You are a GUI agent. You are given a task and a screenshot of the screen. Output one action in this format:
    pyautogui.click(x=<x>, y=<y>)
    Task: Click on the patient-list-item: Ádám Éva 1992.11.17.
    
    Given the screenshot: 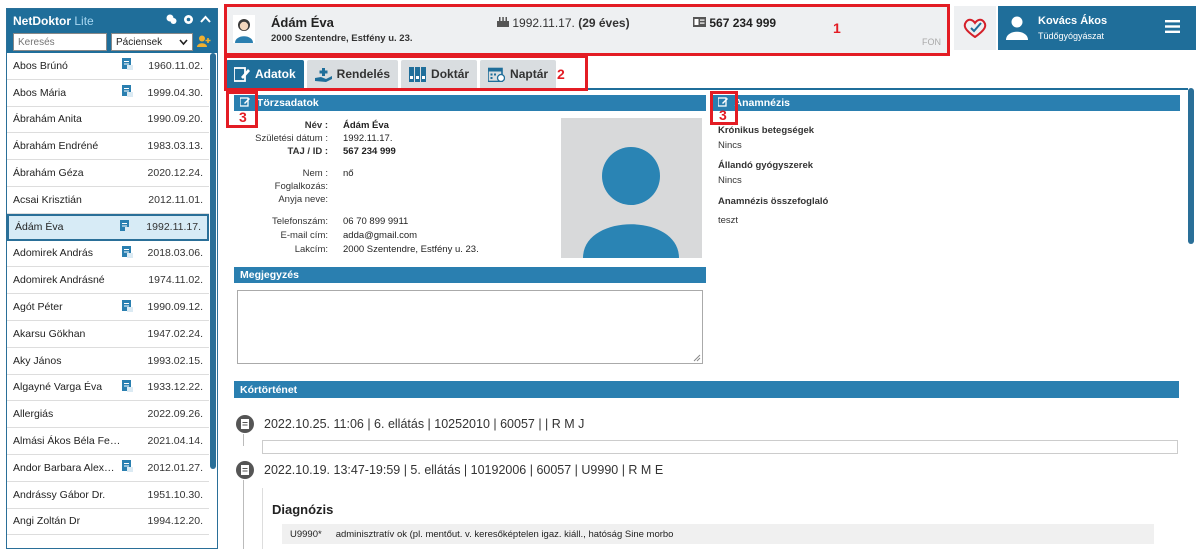 What is the action you would take?
    pyautogui.click(x=108, y=227)
    